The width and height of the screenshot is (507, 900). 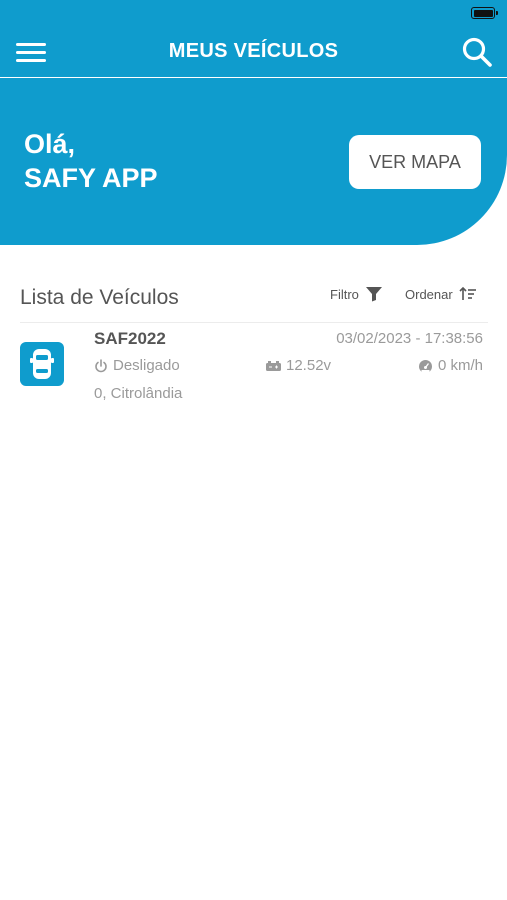 I want to click on page-title: MEUS VEÍCULOS, so click(x=253, y=51).